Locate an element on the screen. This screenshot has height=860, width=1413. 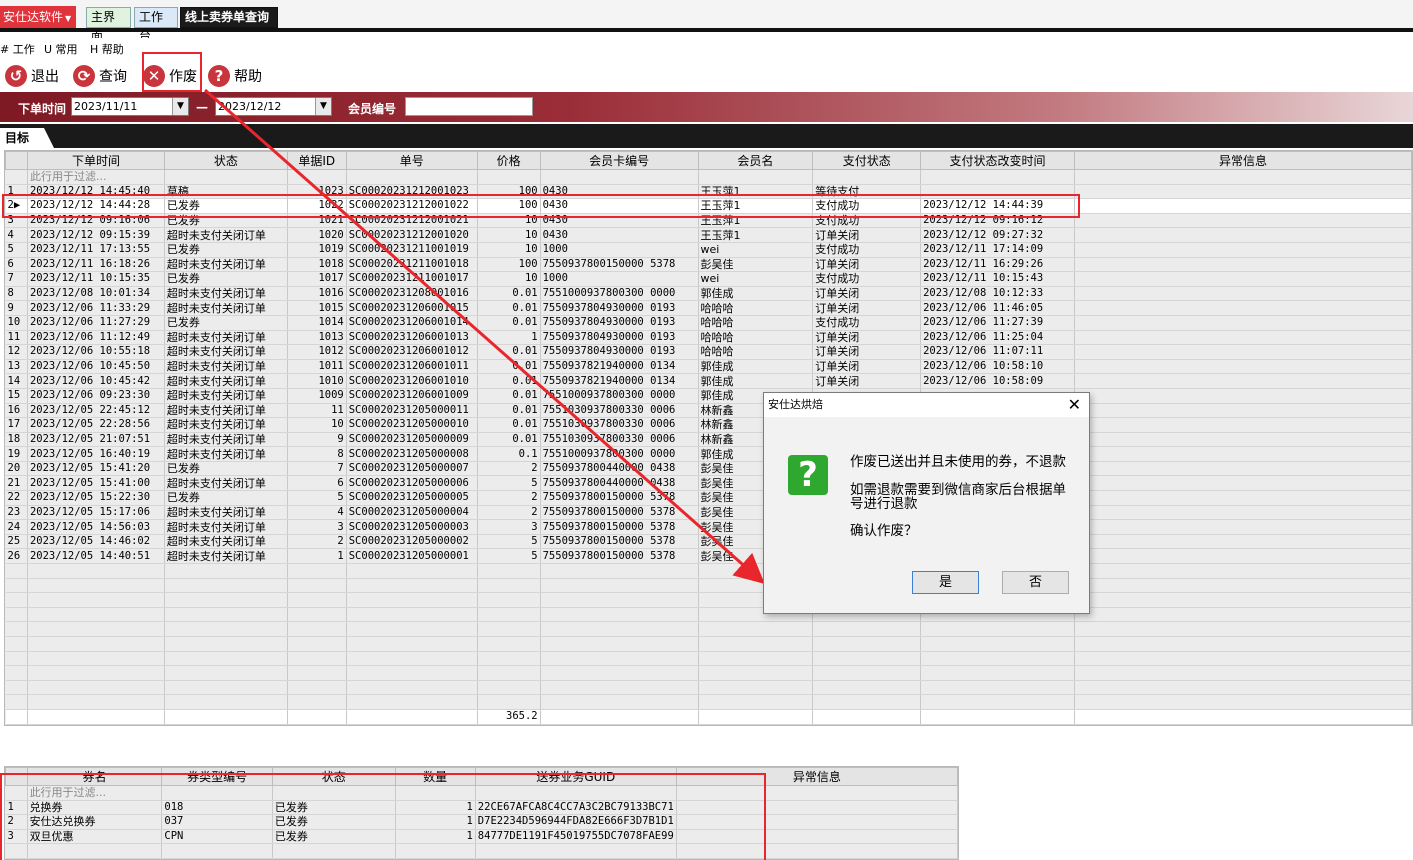
column-header: 会员卡编号 is located at coordinates (619, 160).